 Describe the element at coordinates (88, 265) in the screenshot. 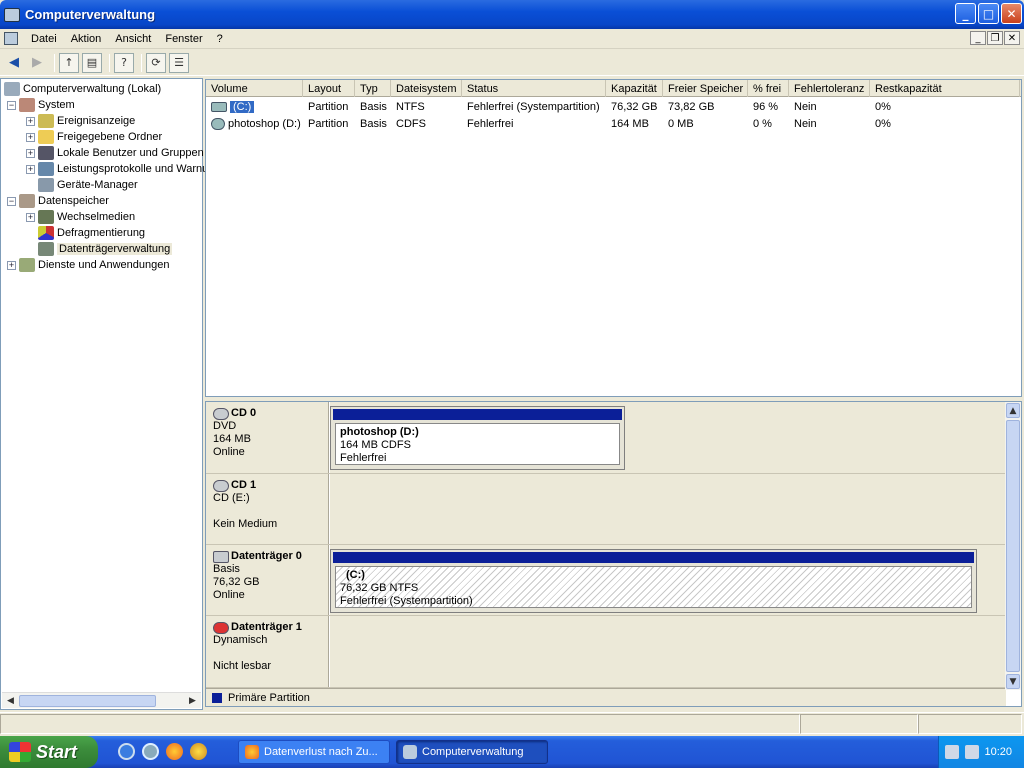

I see `tree-item-dienste: + Dienste und Anwendungen` at that location.